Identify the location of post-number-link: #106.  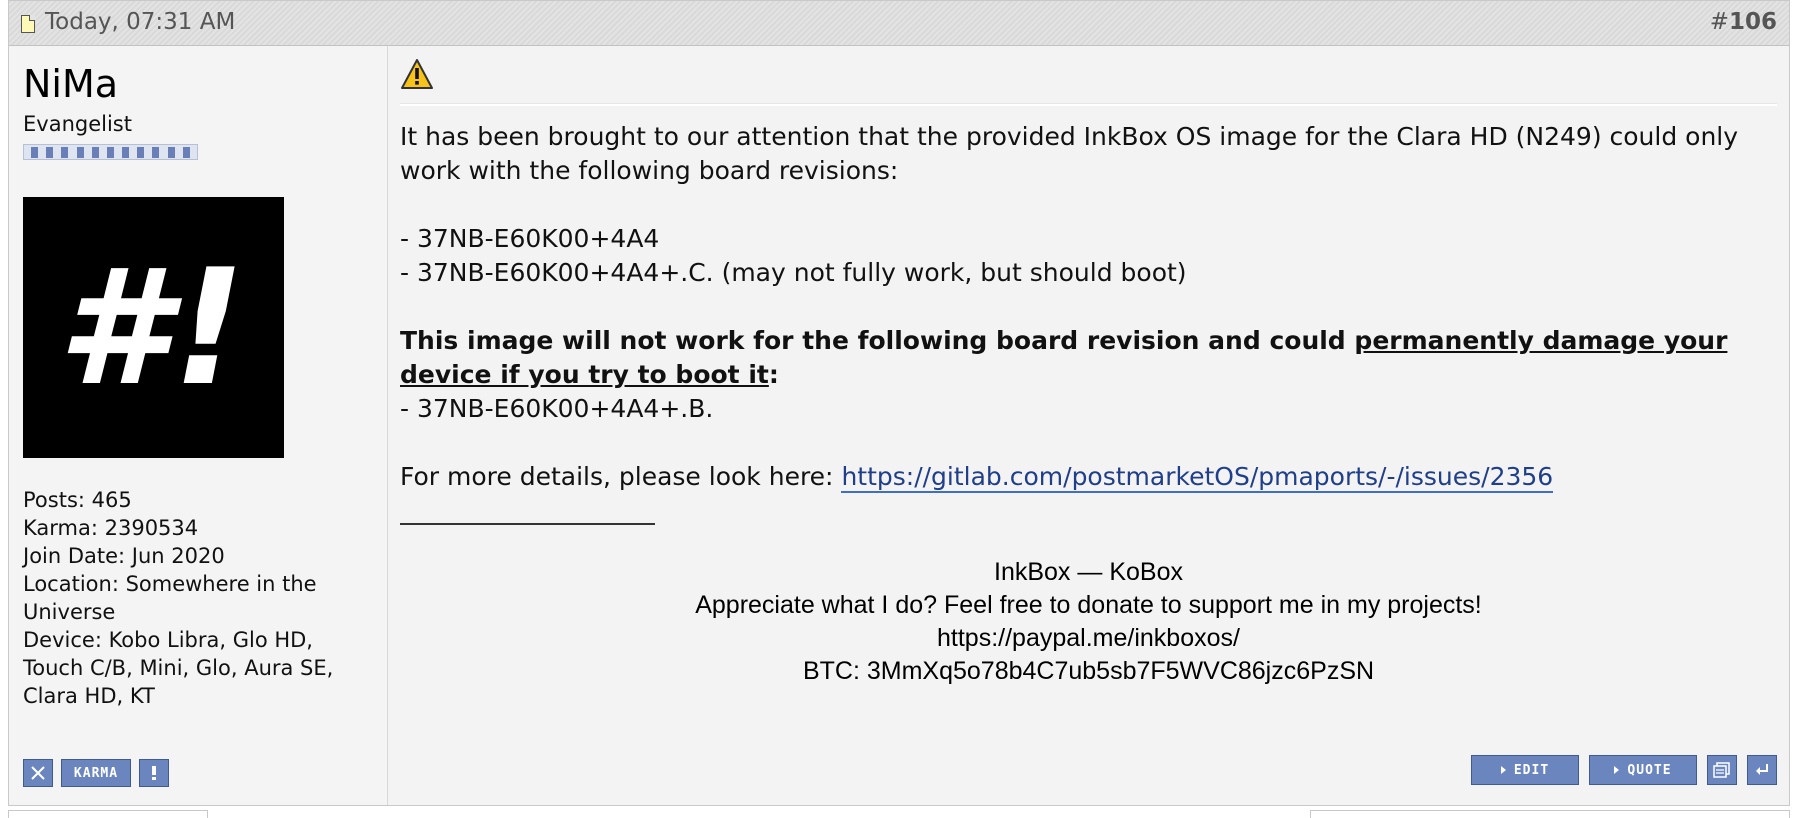
(1743, 22).